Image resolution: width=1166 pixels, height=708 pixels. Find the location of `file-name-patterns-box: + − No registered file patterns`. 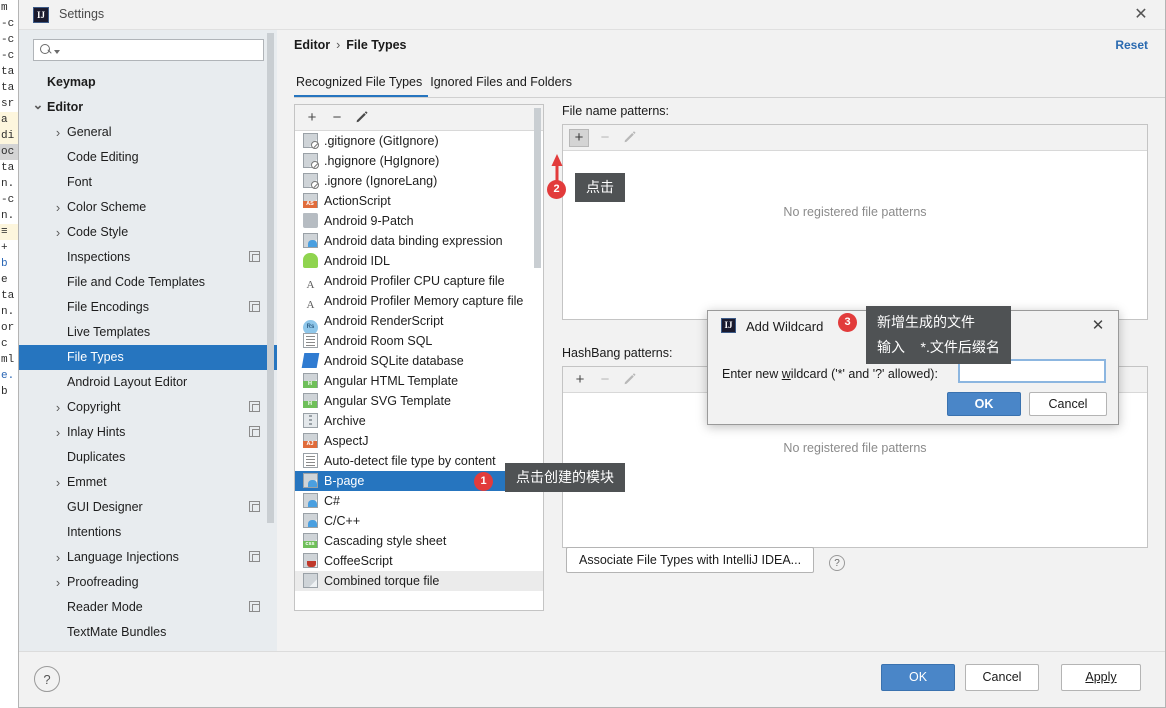

file-name-patterns-box: + − No registered file patterns is located at coordinates (855, 222).